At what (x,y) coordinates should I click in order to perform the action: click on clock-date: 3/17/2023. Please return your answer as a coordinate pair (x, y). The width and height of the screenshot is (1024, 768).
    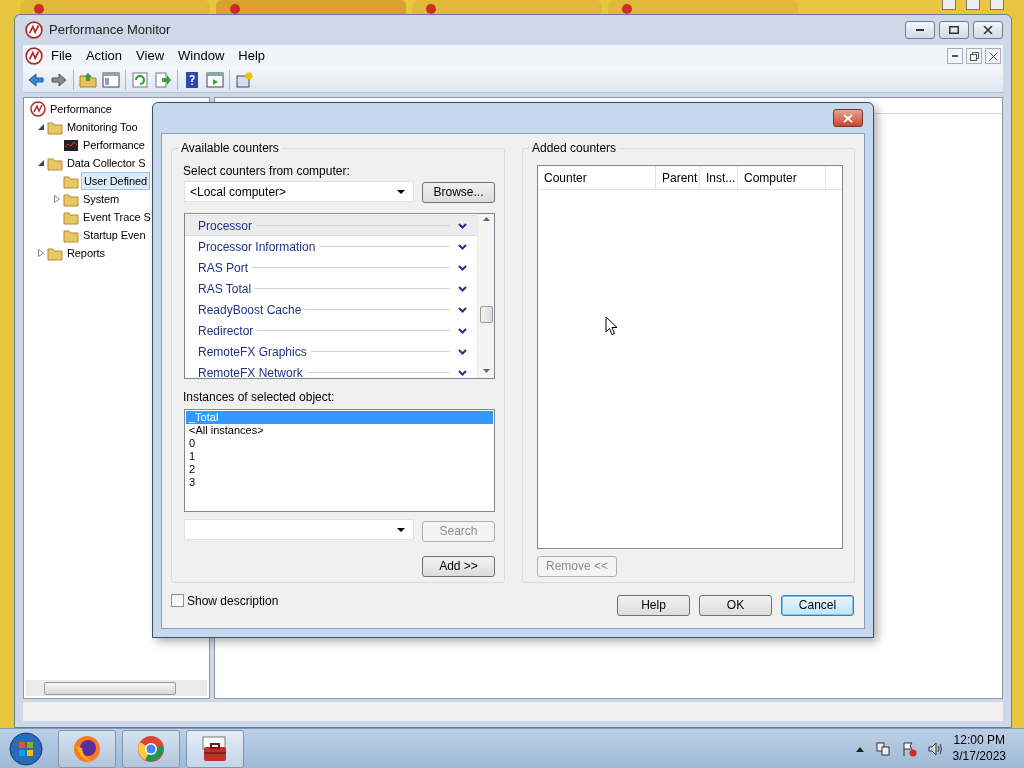
    Looking at the image, I should click on (979, 756).